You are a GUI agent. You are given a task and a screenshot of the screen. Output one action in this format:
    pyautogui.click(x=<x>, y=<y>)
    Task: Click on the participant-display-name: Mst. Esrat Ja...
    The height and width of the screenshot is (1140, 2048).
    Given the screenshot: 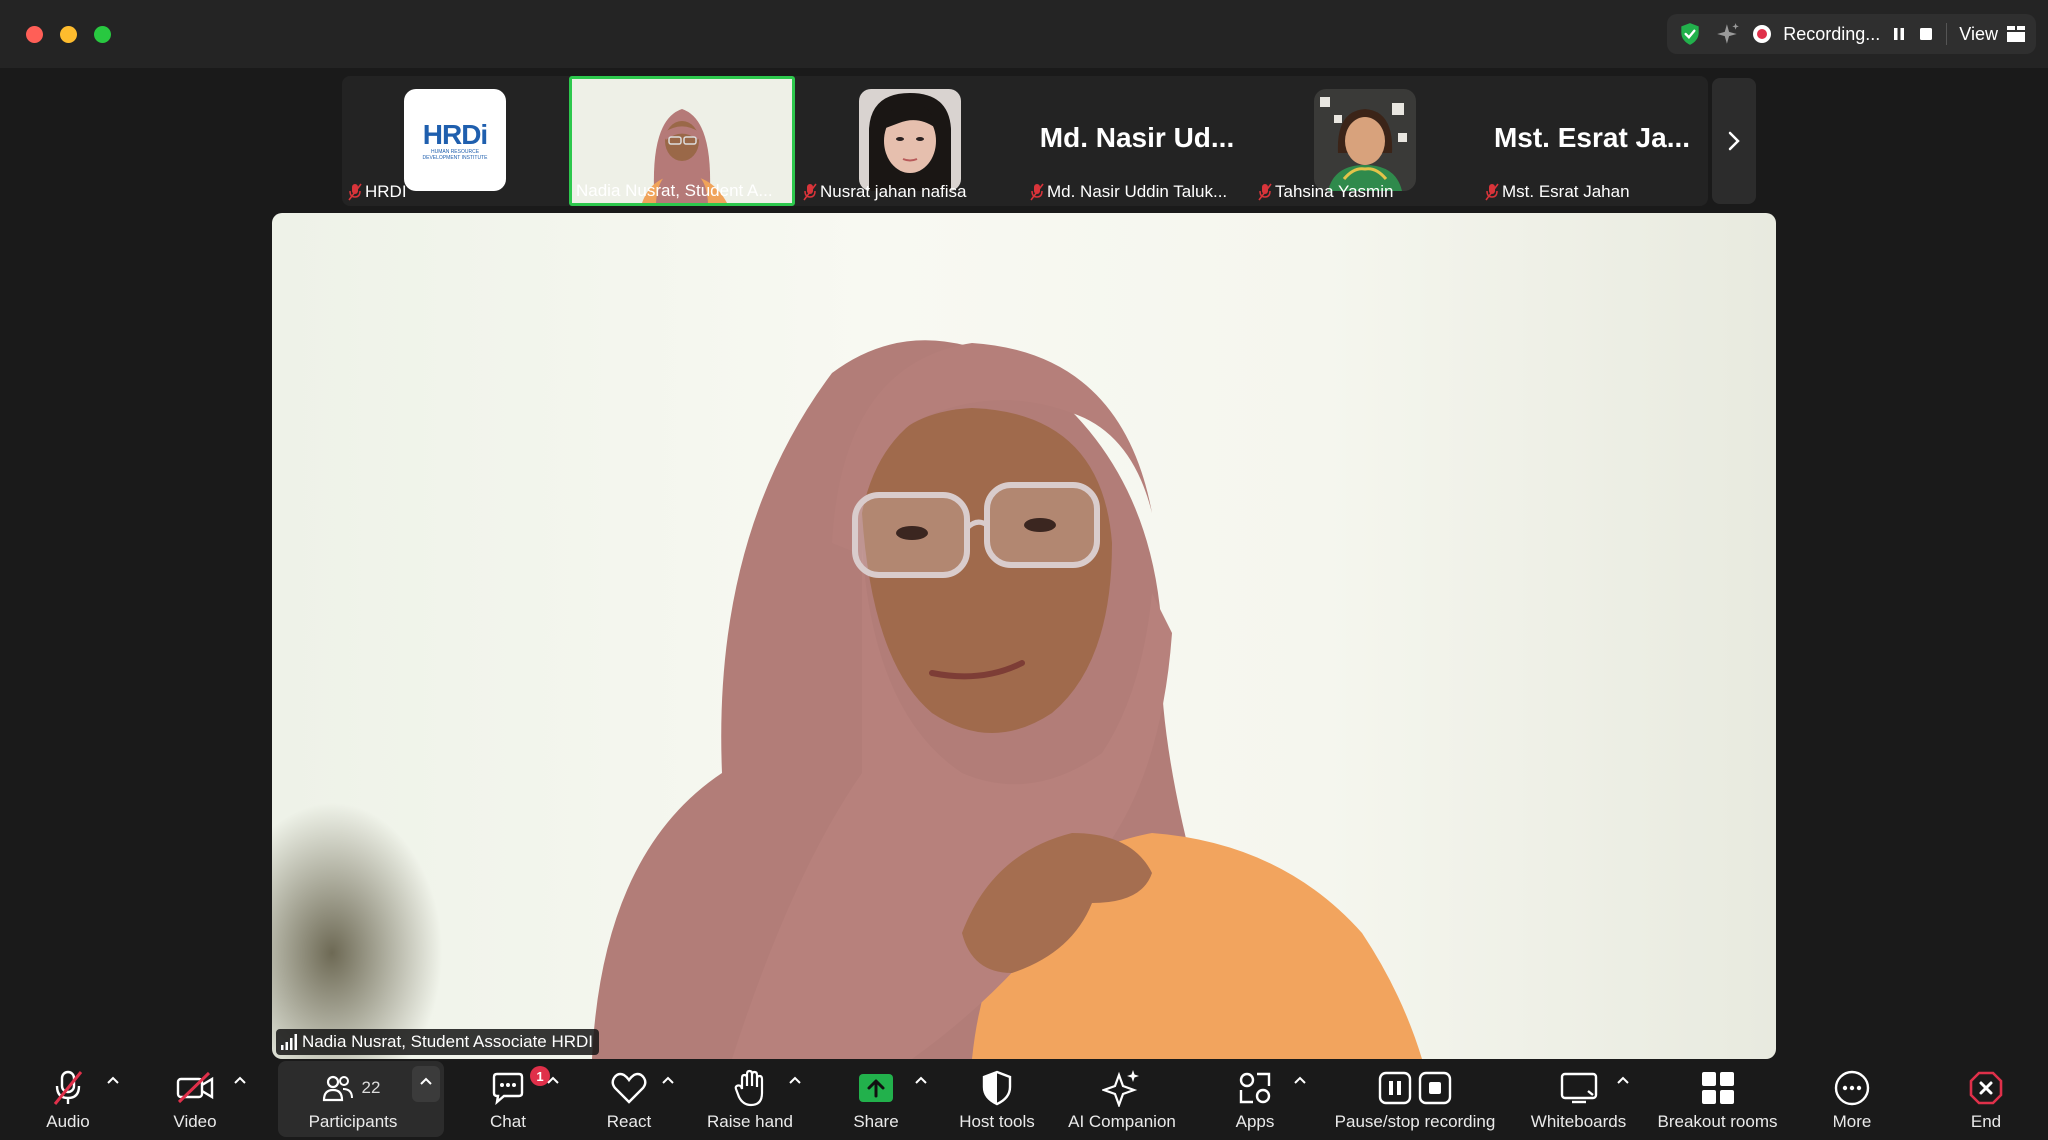 What is the action you would take?
    pyautogui.click(x=1592, y=137)
    